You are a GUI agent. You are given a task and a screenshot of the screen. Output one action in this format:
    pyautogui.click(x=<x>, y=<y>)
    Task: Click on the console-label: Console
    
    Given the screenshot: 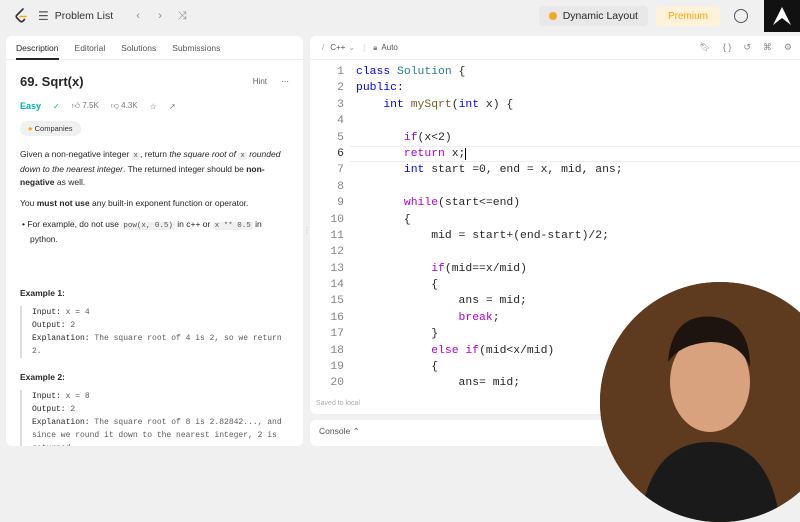 What is the action you would take?
    pyautogui.click(x=335, y=431)
    